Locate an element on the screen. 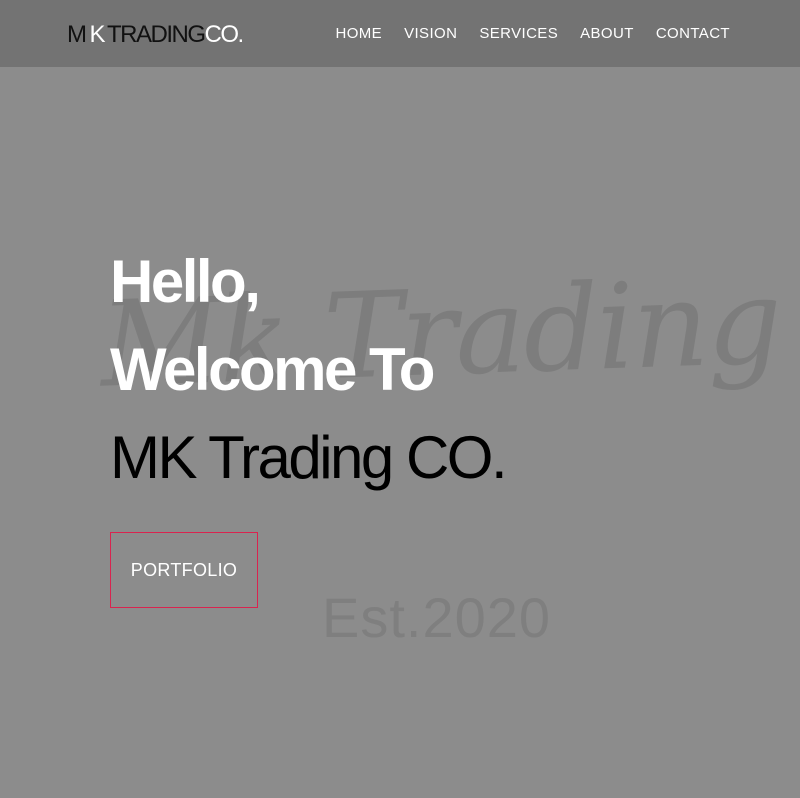 Image resolution: width=800 pixels, height=798 pixels. brand-word-trading: TRADING is located at coordinates (156, 34).